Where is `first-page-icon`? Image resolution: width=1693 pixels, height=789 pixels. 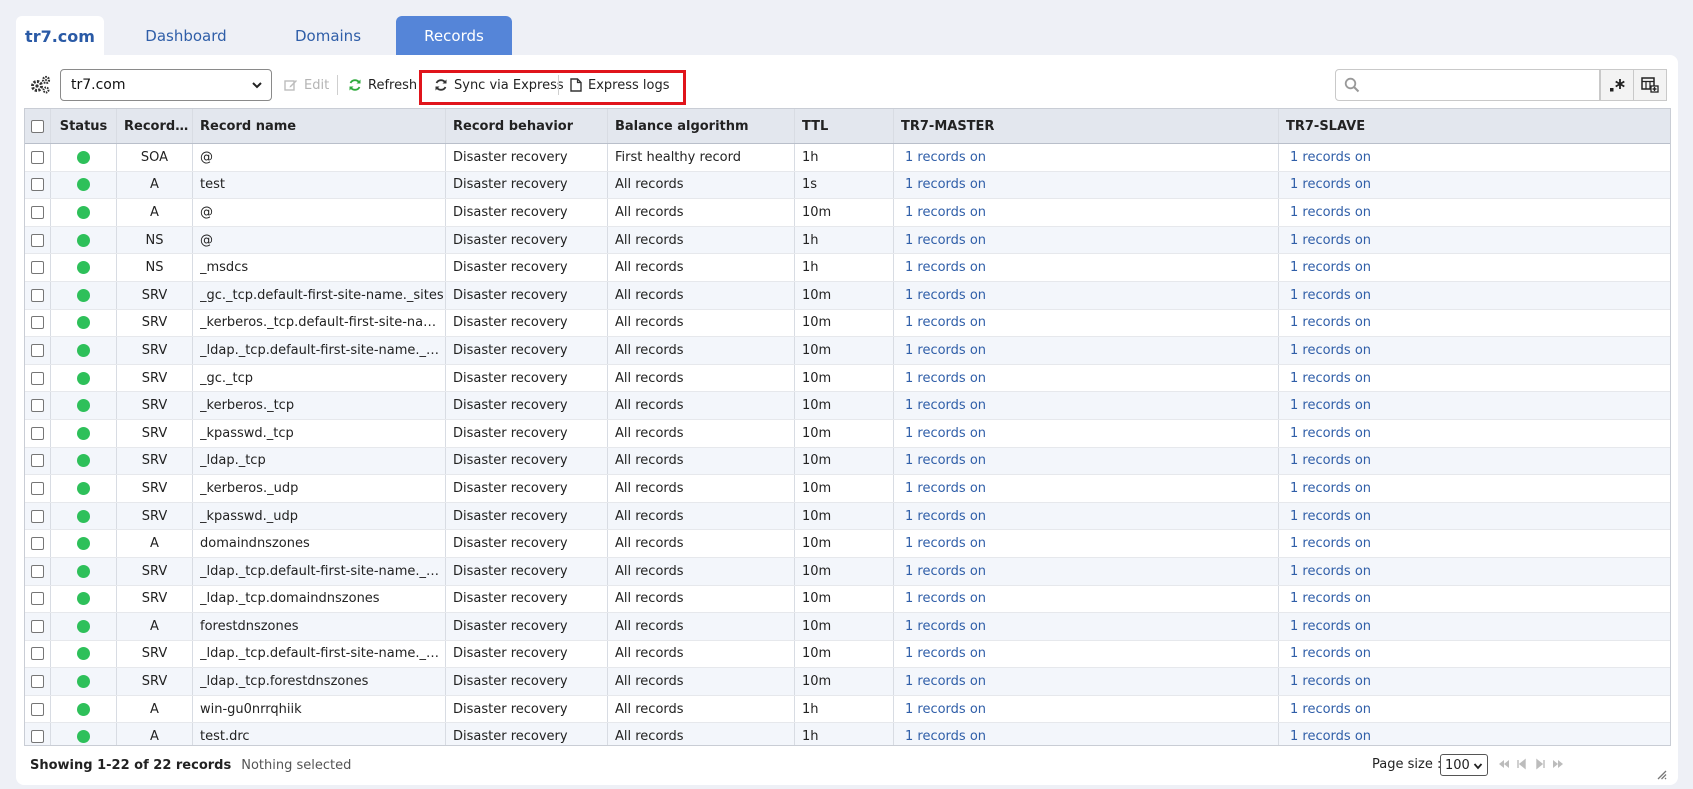
first-page-icon is located at coordinates (1504, 764).